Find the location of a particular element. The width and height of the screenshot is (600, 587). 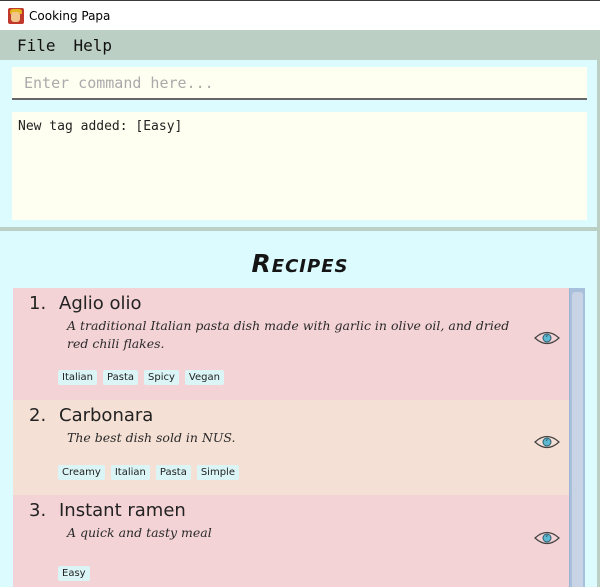

recipe-name: Aglio olio is located at coordinates (100, 303).